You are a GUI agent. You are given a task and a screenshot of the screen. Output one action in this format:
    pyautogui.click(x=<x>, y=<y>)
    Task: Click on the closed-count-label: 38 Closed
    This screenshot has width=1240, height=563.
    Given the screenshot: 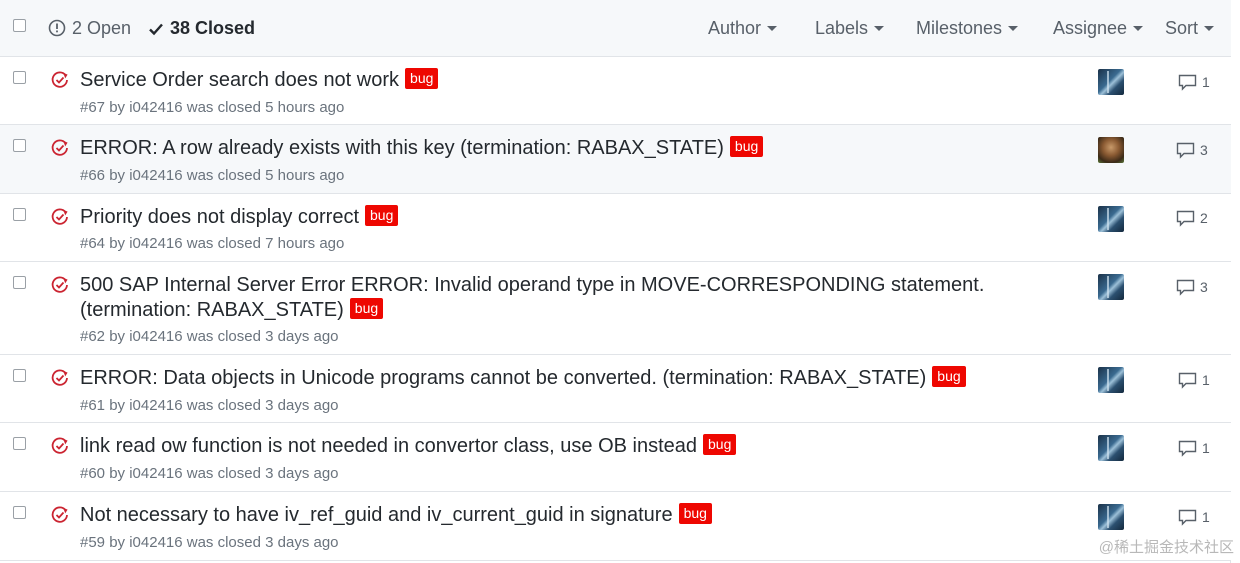 What is the action you would take?
    pyautogui.click(x=213, y=28)
    